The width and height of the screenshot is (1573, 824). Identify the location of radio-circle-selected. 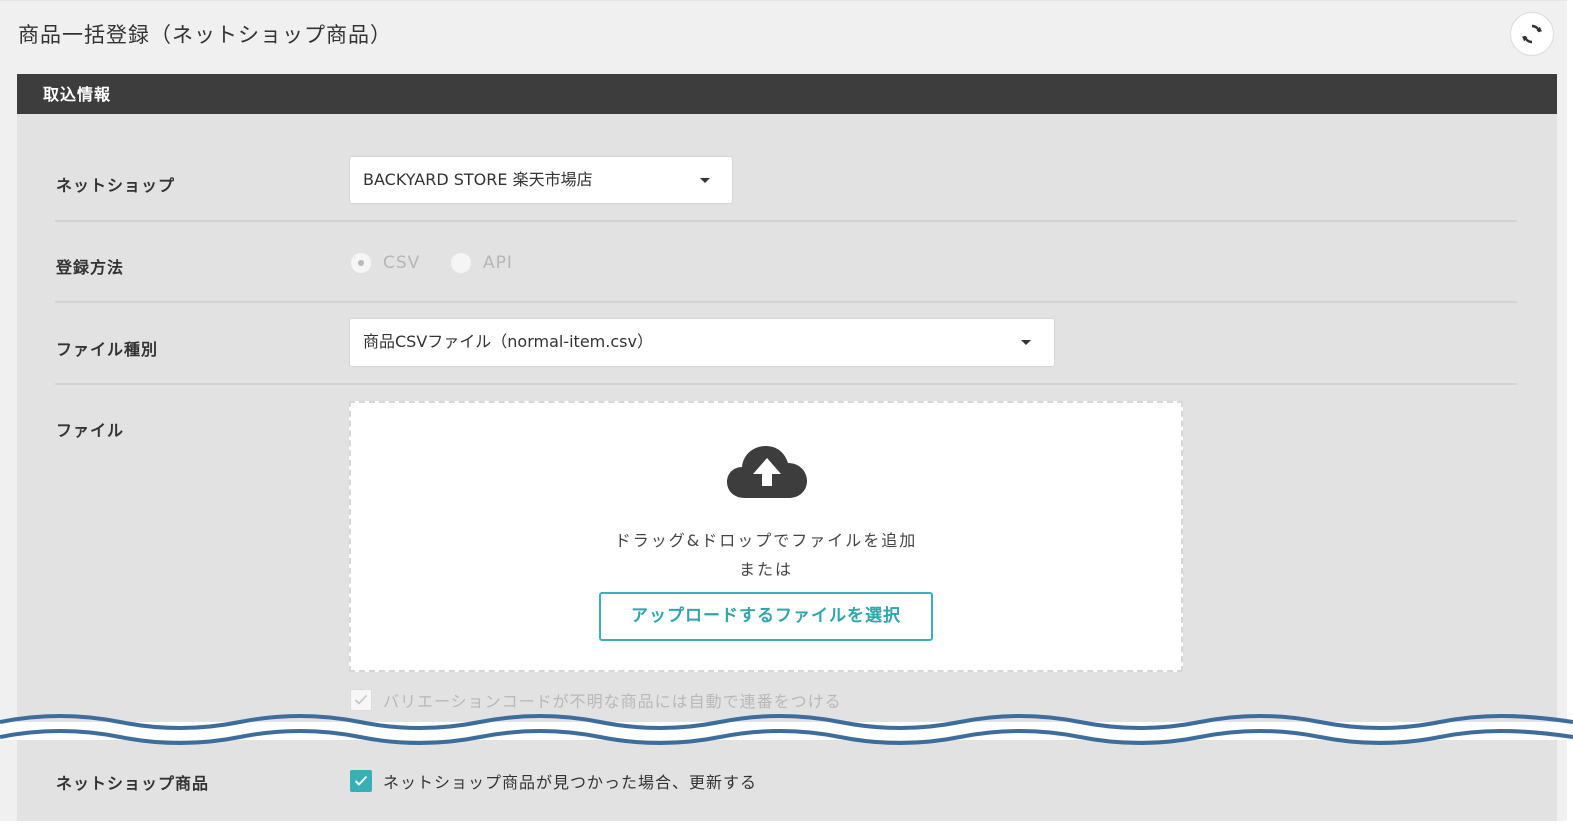
(361, 263).